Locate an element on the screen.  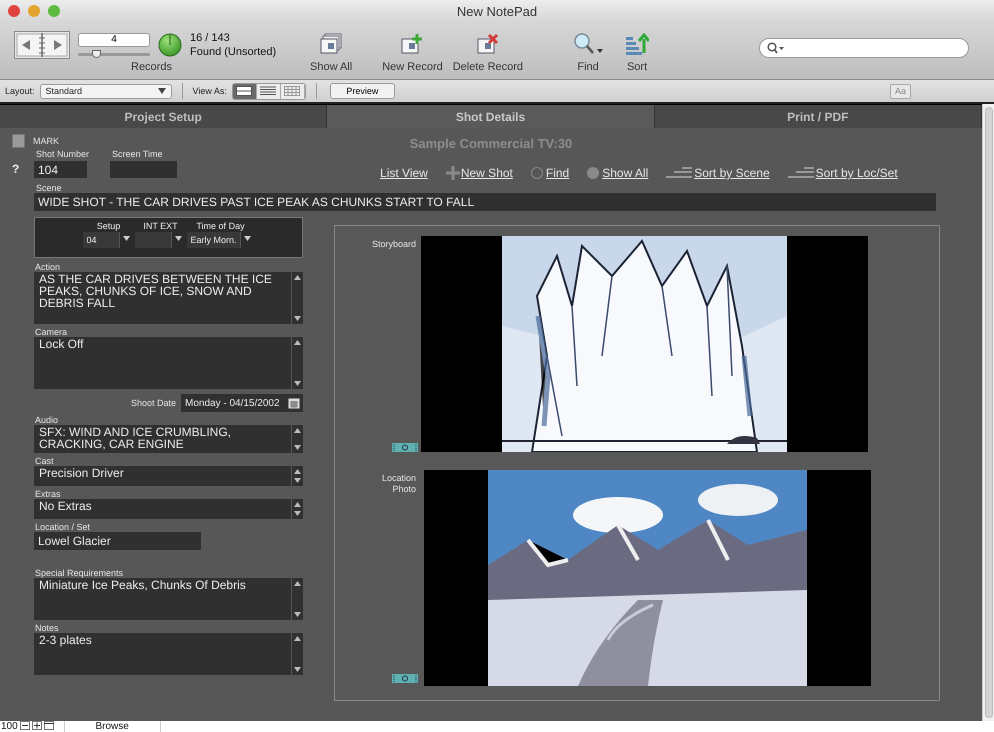
field-label: Extras is located at coordinates (48, 494).